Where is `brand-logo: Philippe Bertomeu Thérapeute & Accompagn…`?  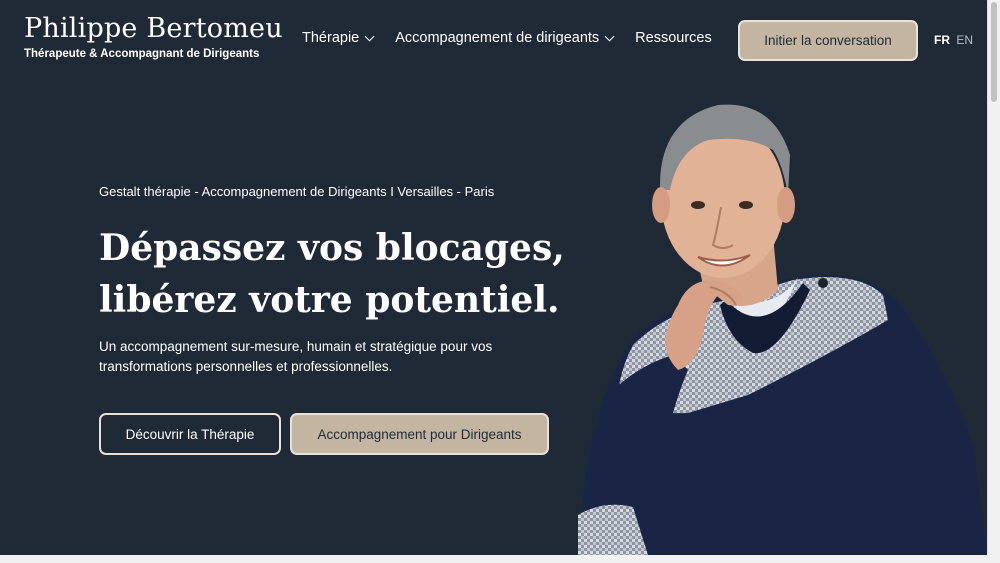
brand-logo: Philippe Bertomeu Thérapeute & Accompagn… is located at coordinates (153, 36).